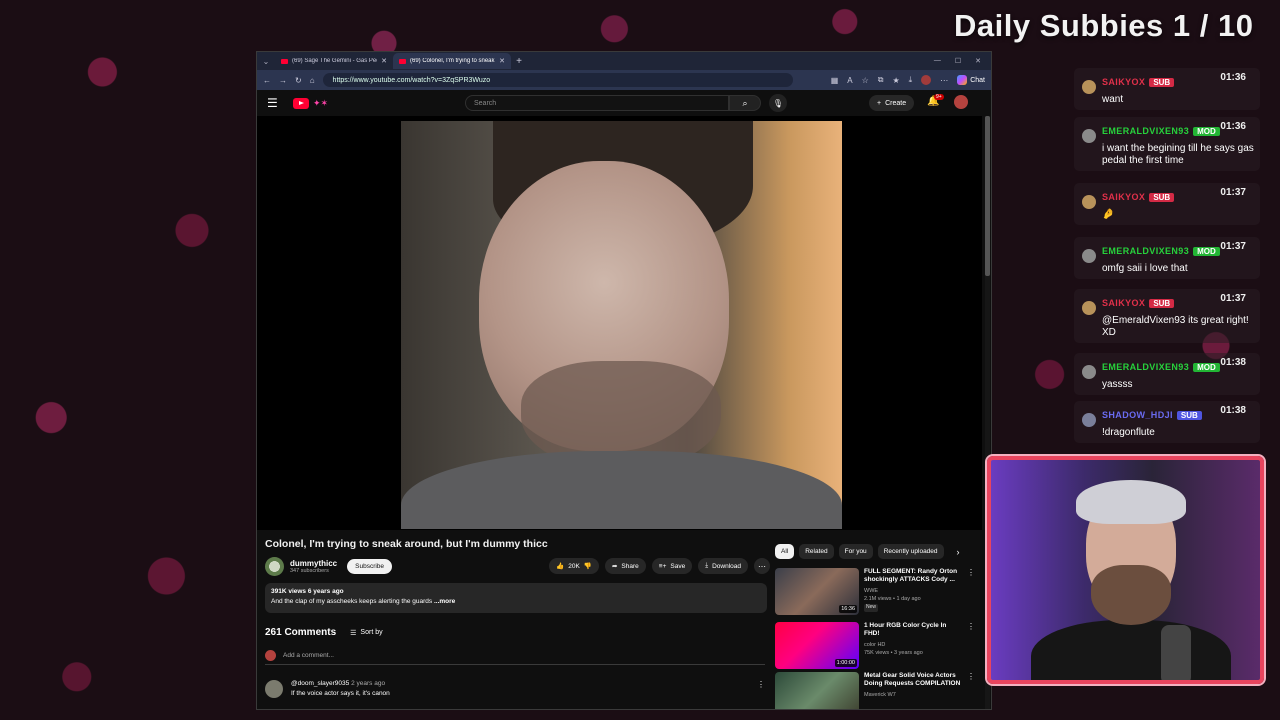 This screenshot has width=1280, height=720. What do you see at coordinates (723, 566) in the screenshot?
I see `download-button: ⤓ Download` at bounding box center [723, 566].